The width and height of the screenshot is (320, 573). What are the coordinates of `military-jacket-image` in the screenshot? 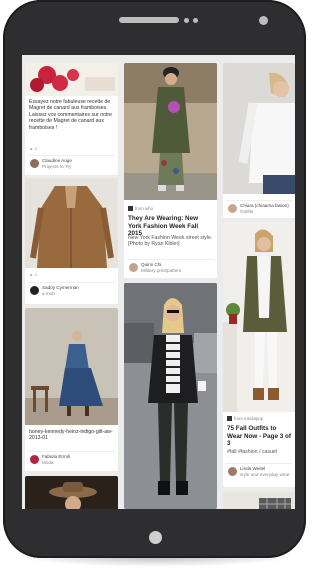 It's located at (170, 131).